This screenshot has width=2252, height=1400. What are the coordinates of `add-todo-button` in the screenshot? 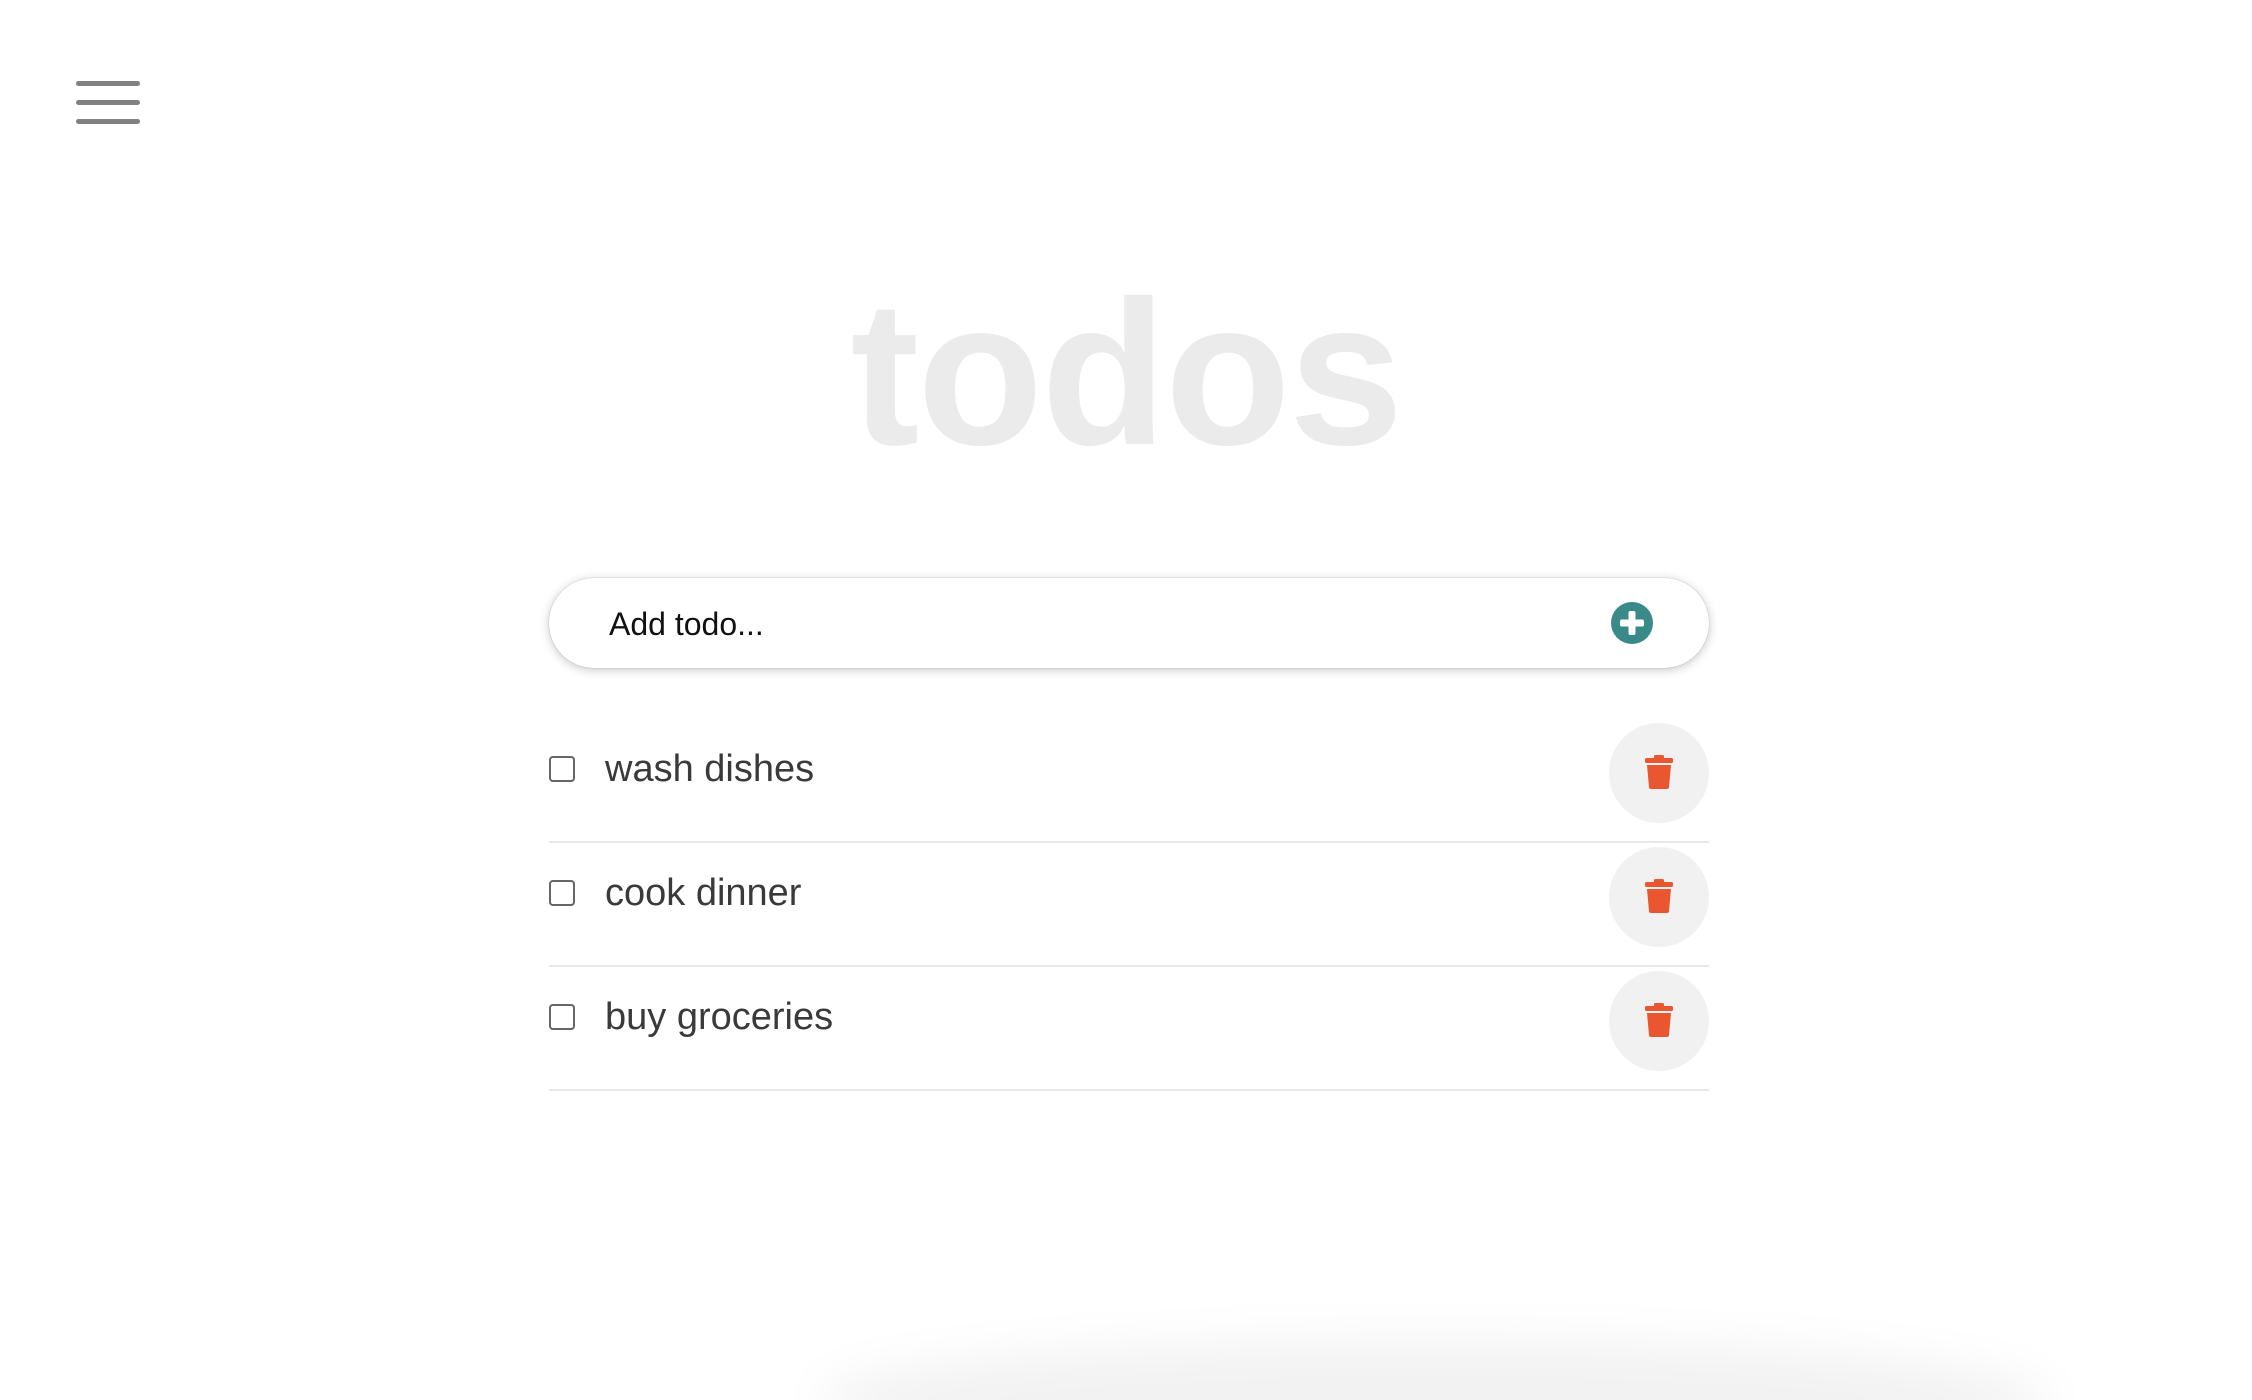 It's located at (1632, 623).